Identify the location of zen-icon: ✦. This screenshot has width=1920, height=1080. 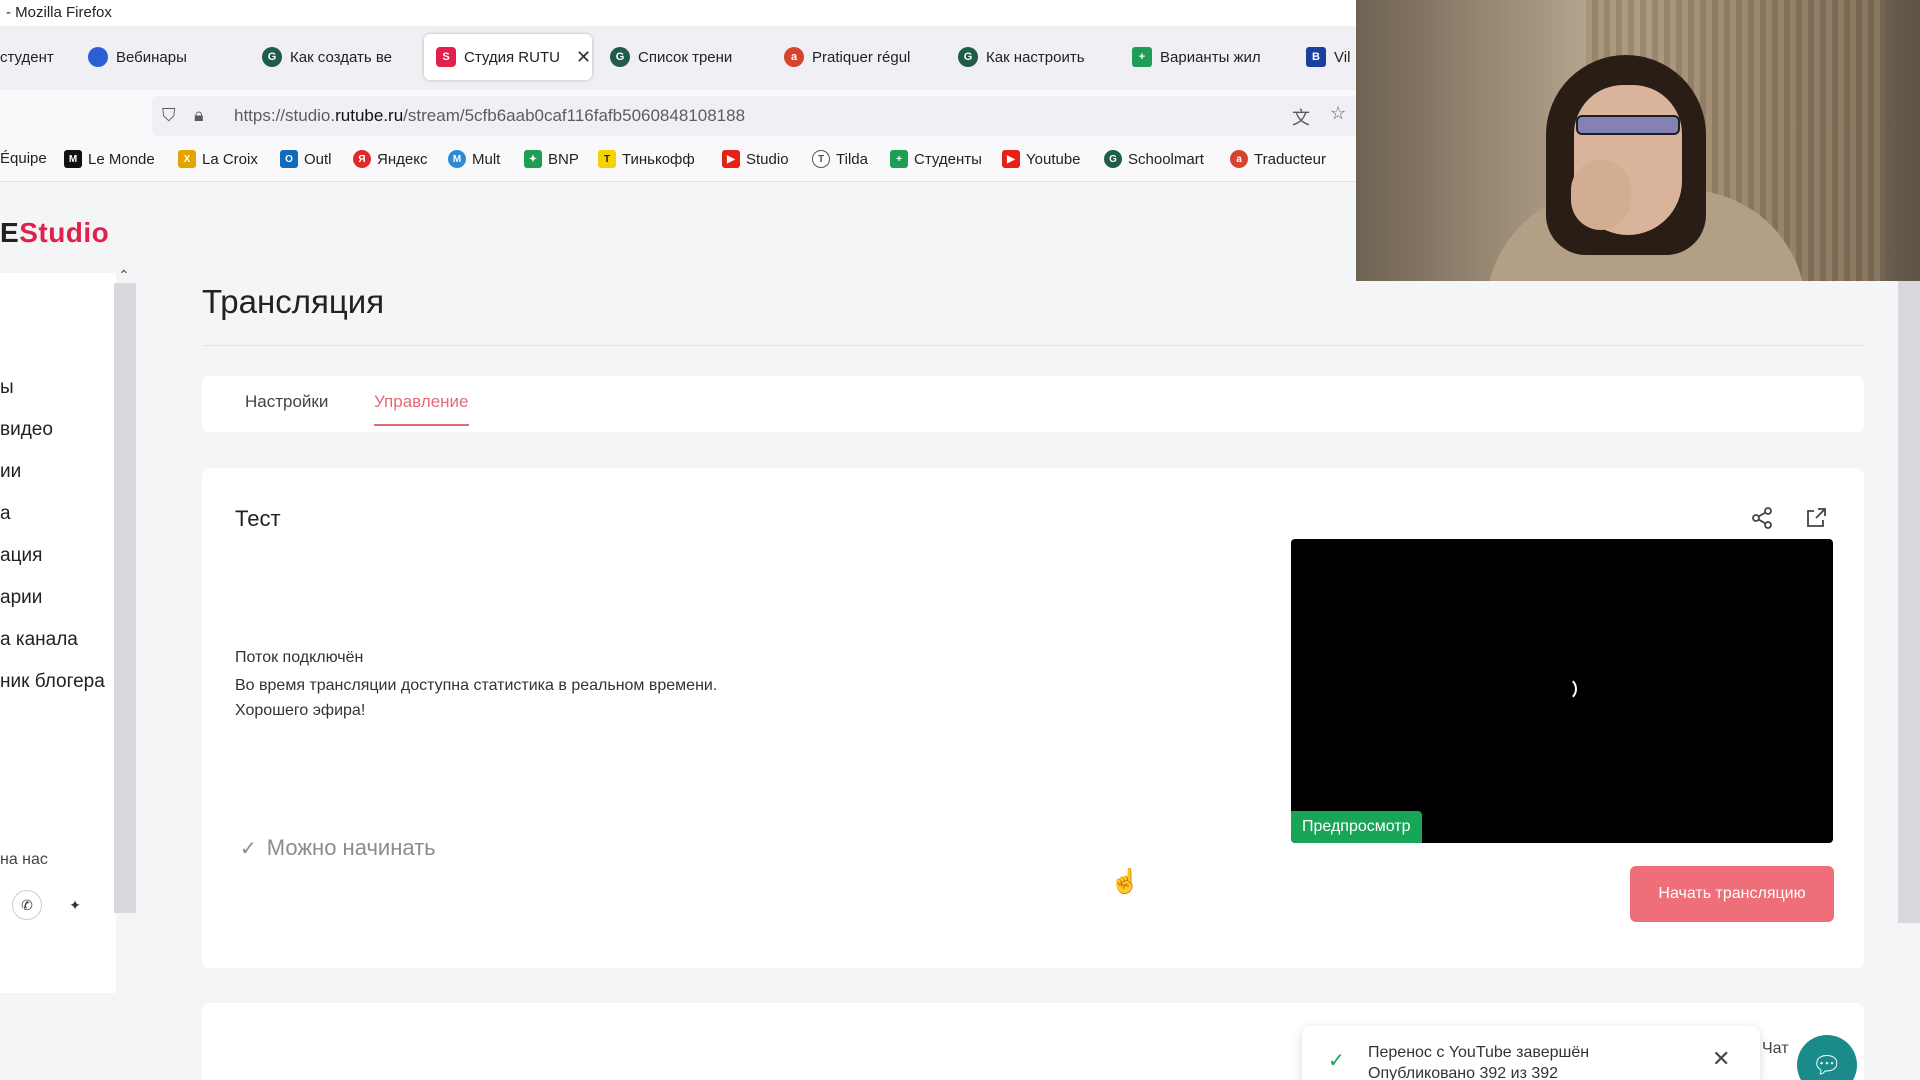
(75, 905).